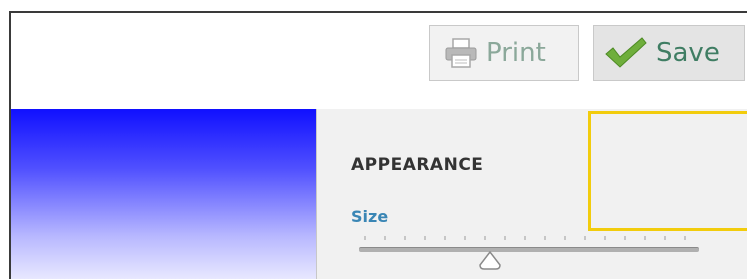  Describe the element at coordinates (490, 262) in the screenshot. I see `slider-thumb` at that location.